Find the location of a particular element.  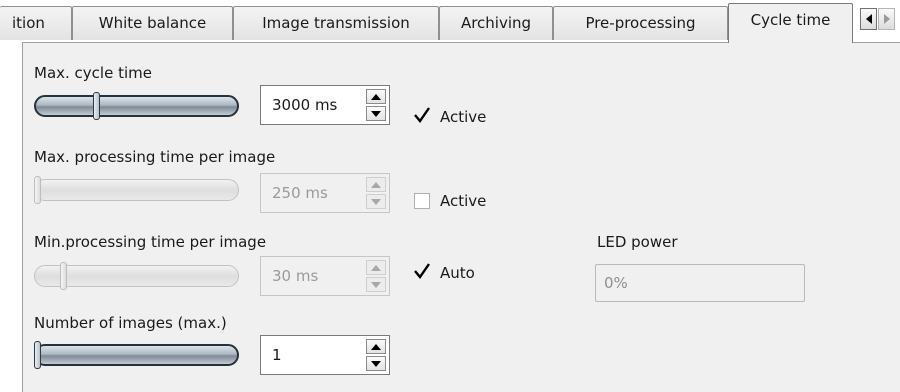

number-of-images-slider is located at coordinates (136, 355).